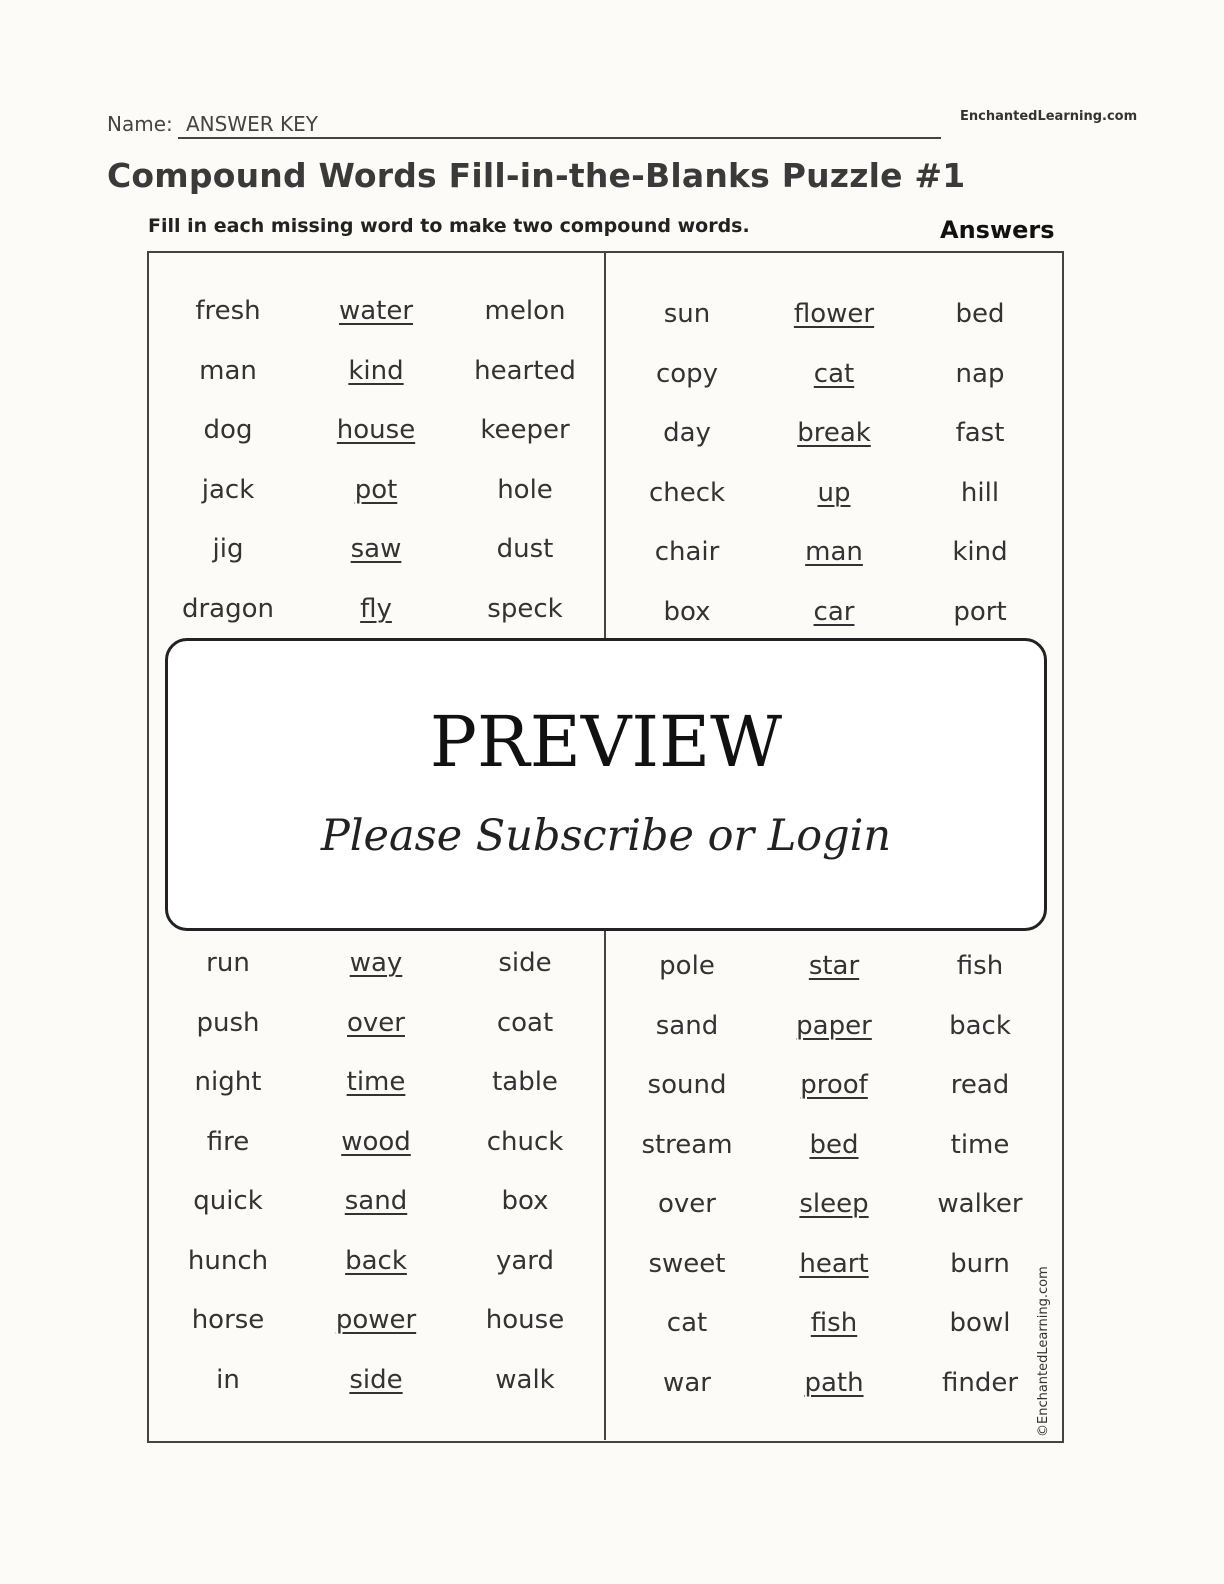 The width and height of the screenshot is (1224, 1584). I want to click on answers-label: Answers, so click(997, 230).